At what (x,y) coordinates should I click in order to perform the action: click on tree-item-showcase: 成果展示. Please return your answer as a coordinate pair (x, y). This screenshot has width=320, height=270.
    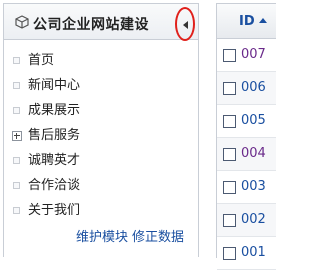
    Looking at the image, I should click on (101, 110).